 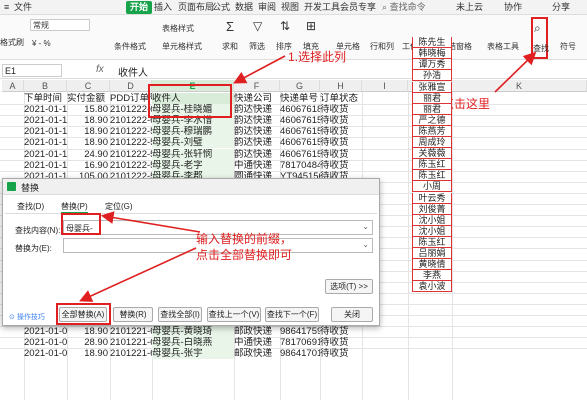 What do you see at coordinates (432, 198) in the screenshot?
I see `name-list-item: 叶云秀` at bounding box center [432, 198].